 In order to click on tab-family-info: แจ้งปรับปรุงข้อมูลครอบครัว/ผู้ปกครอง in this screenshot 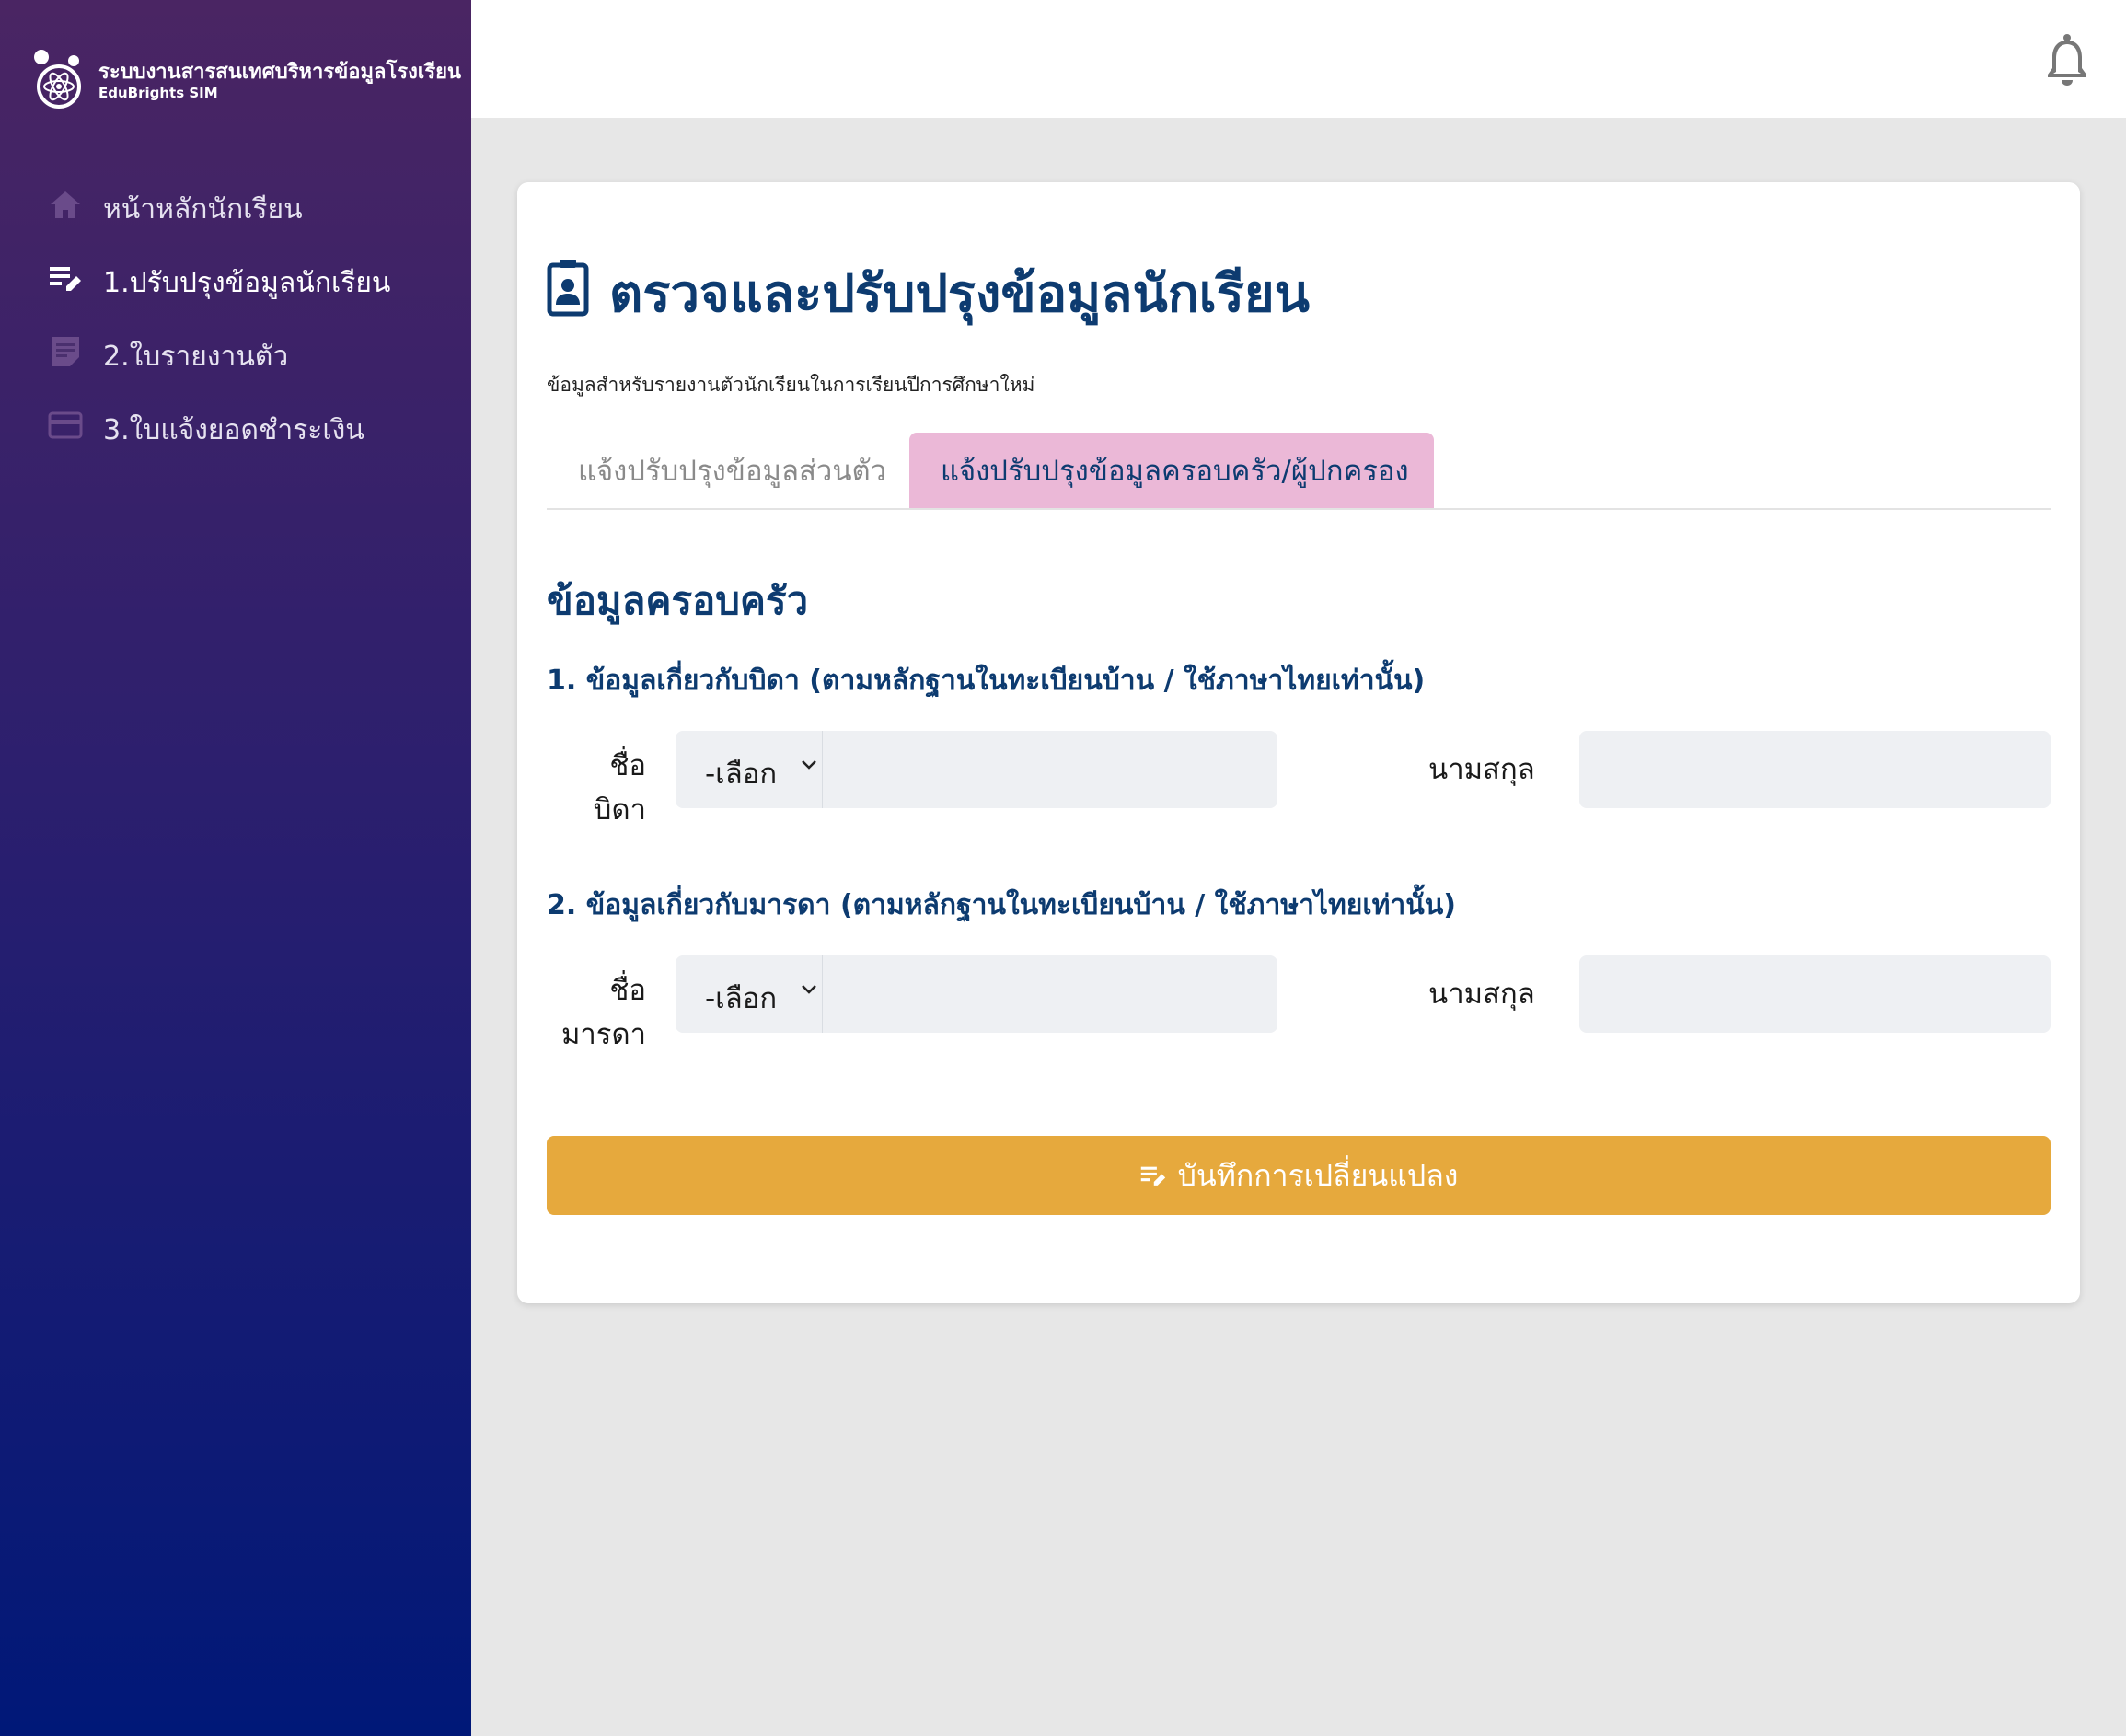, I will do `click(1171, 470)`.